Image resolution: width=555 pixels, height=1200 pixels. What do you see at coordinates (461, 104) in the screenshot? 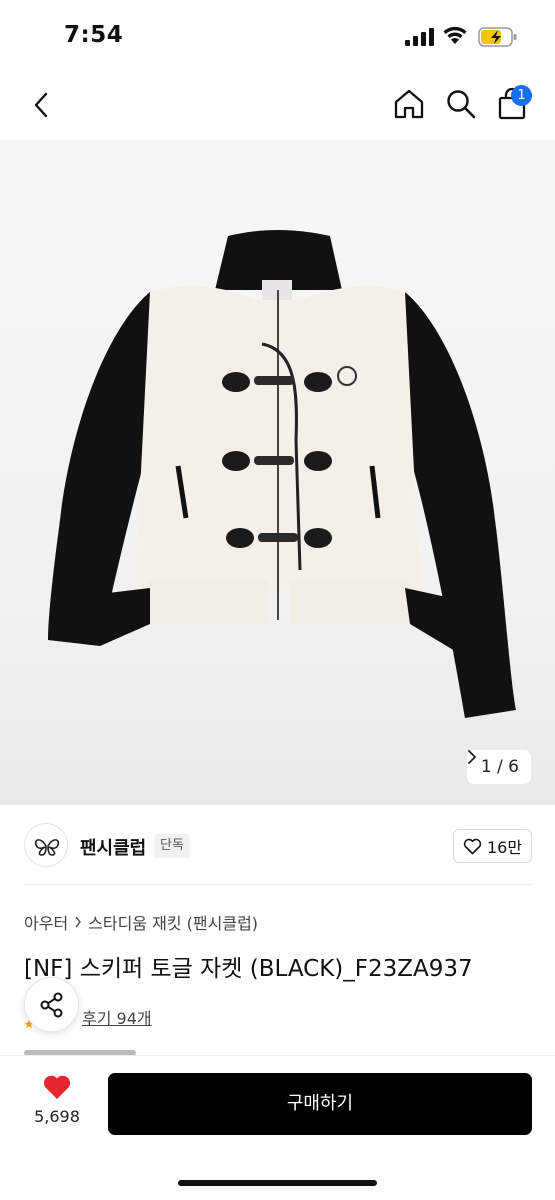
I see `search-icon` at bounding box center [461, 104].